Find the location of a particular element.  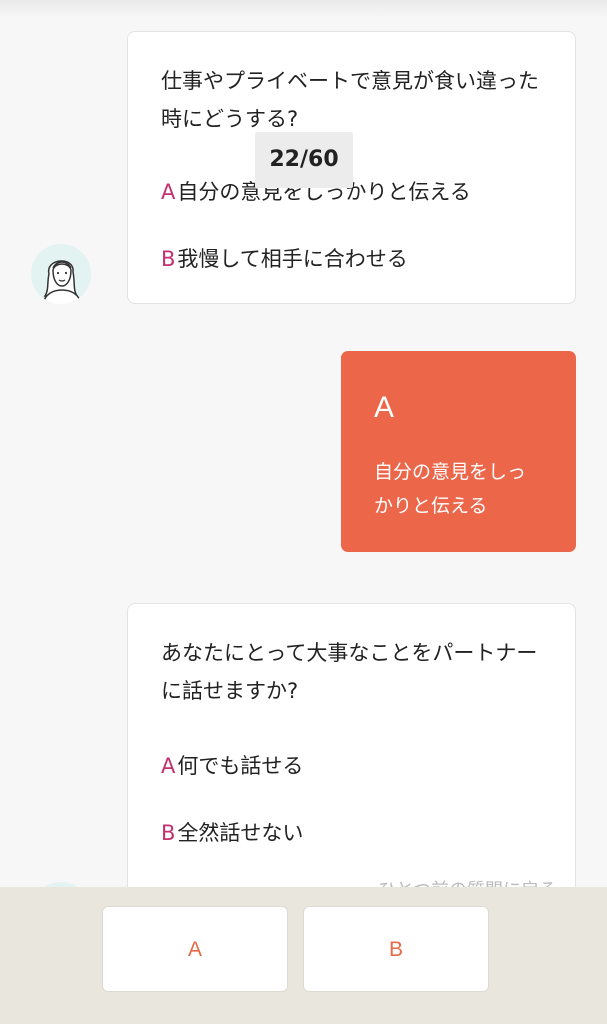

answer-letter: A is located at coordinates (384, 407).